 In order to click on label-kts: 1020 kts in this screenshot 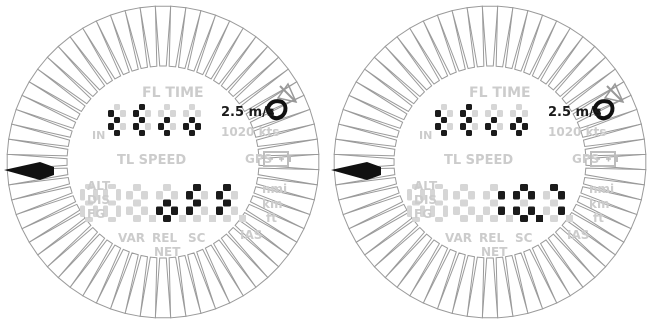, I will do `click(250, 132)`.